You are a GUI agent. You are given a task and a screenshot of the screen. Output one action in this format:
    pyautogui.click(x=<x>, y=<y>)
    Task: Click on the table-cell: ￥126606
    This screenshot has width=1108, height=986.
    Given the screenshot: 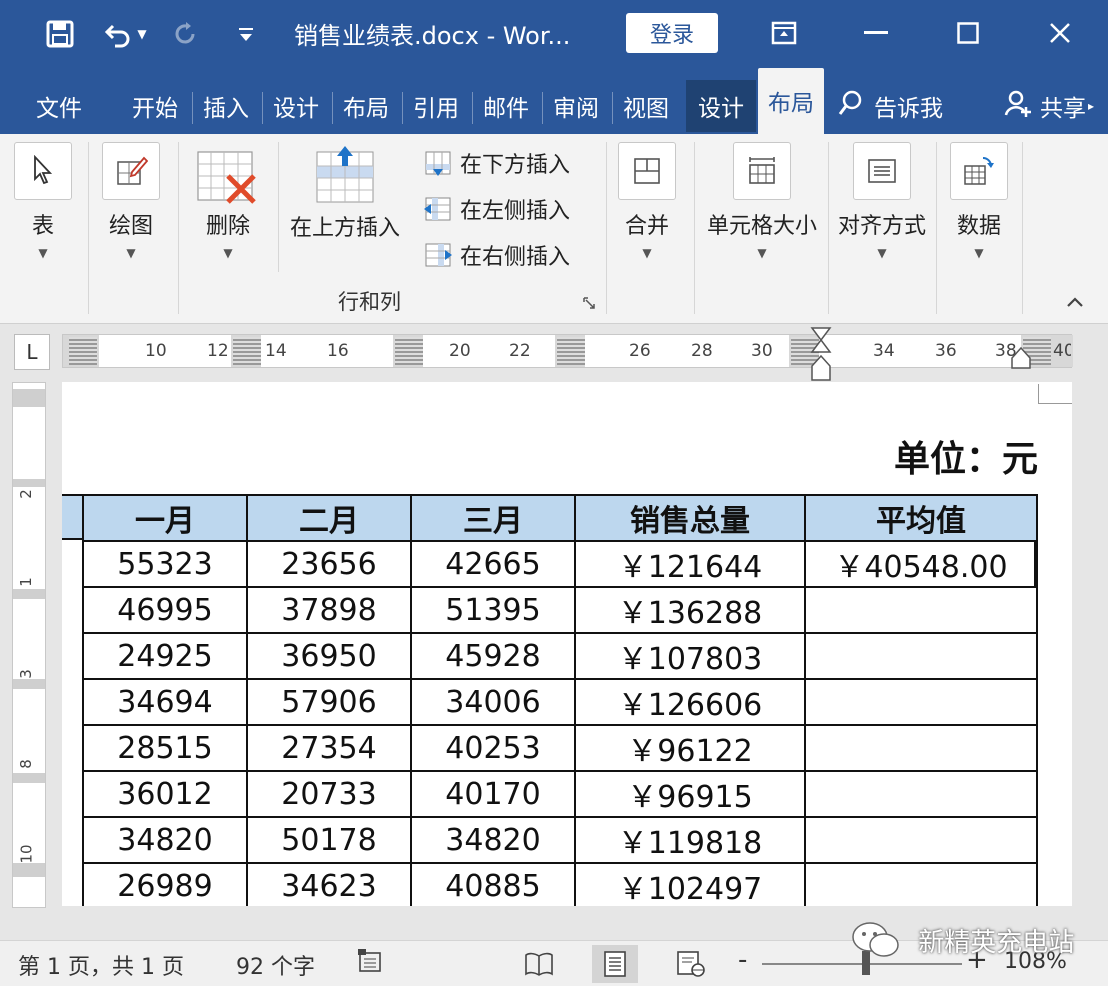 What is the action you would take?
    pyautogui.click(x=690, y=702)
    